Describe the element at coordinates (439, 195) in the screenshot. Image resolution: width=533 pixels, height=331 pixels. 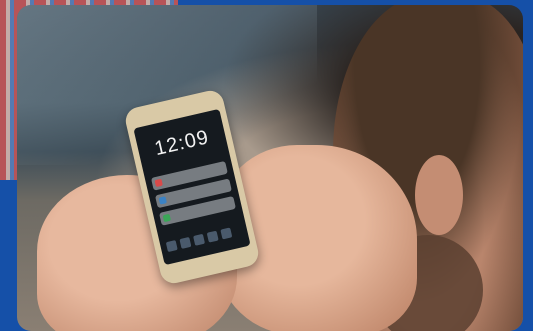
I see `person-ear` at that location.